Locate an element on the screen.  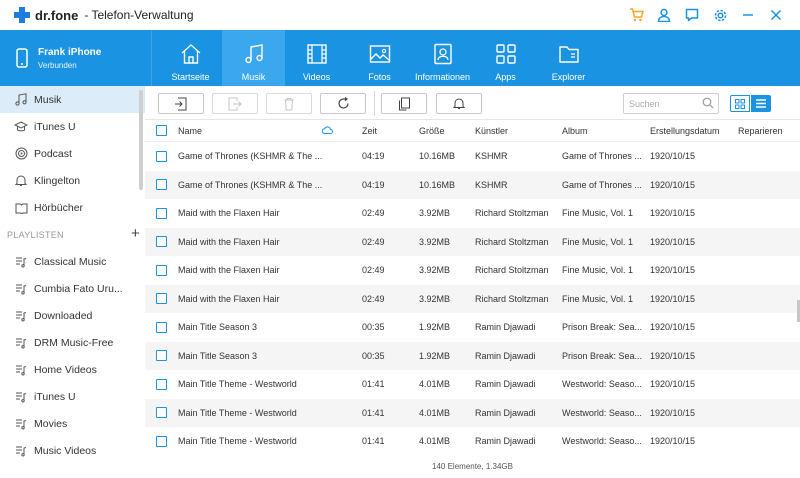
add-playlist-button: + is located at coordinates (135, 233).